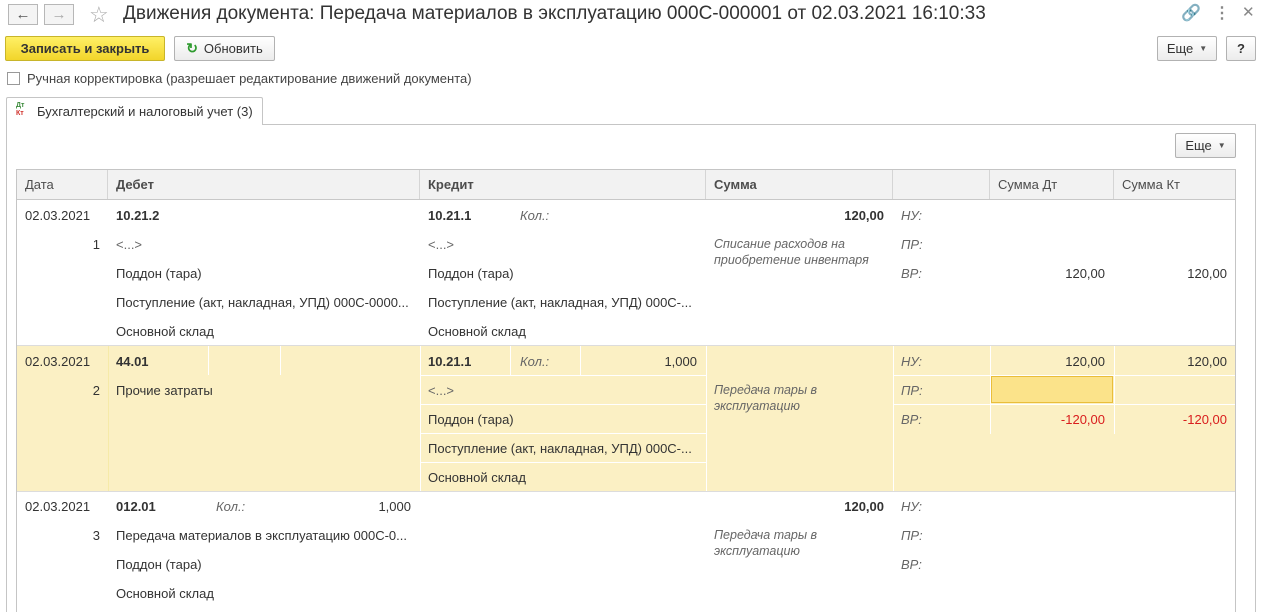  I want to click on debit-qty-label: Кол.:, so click(231, 506).